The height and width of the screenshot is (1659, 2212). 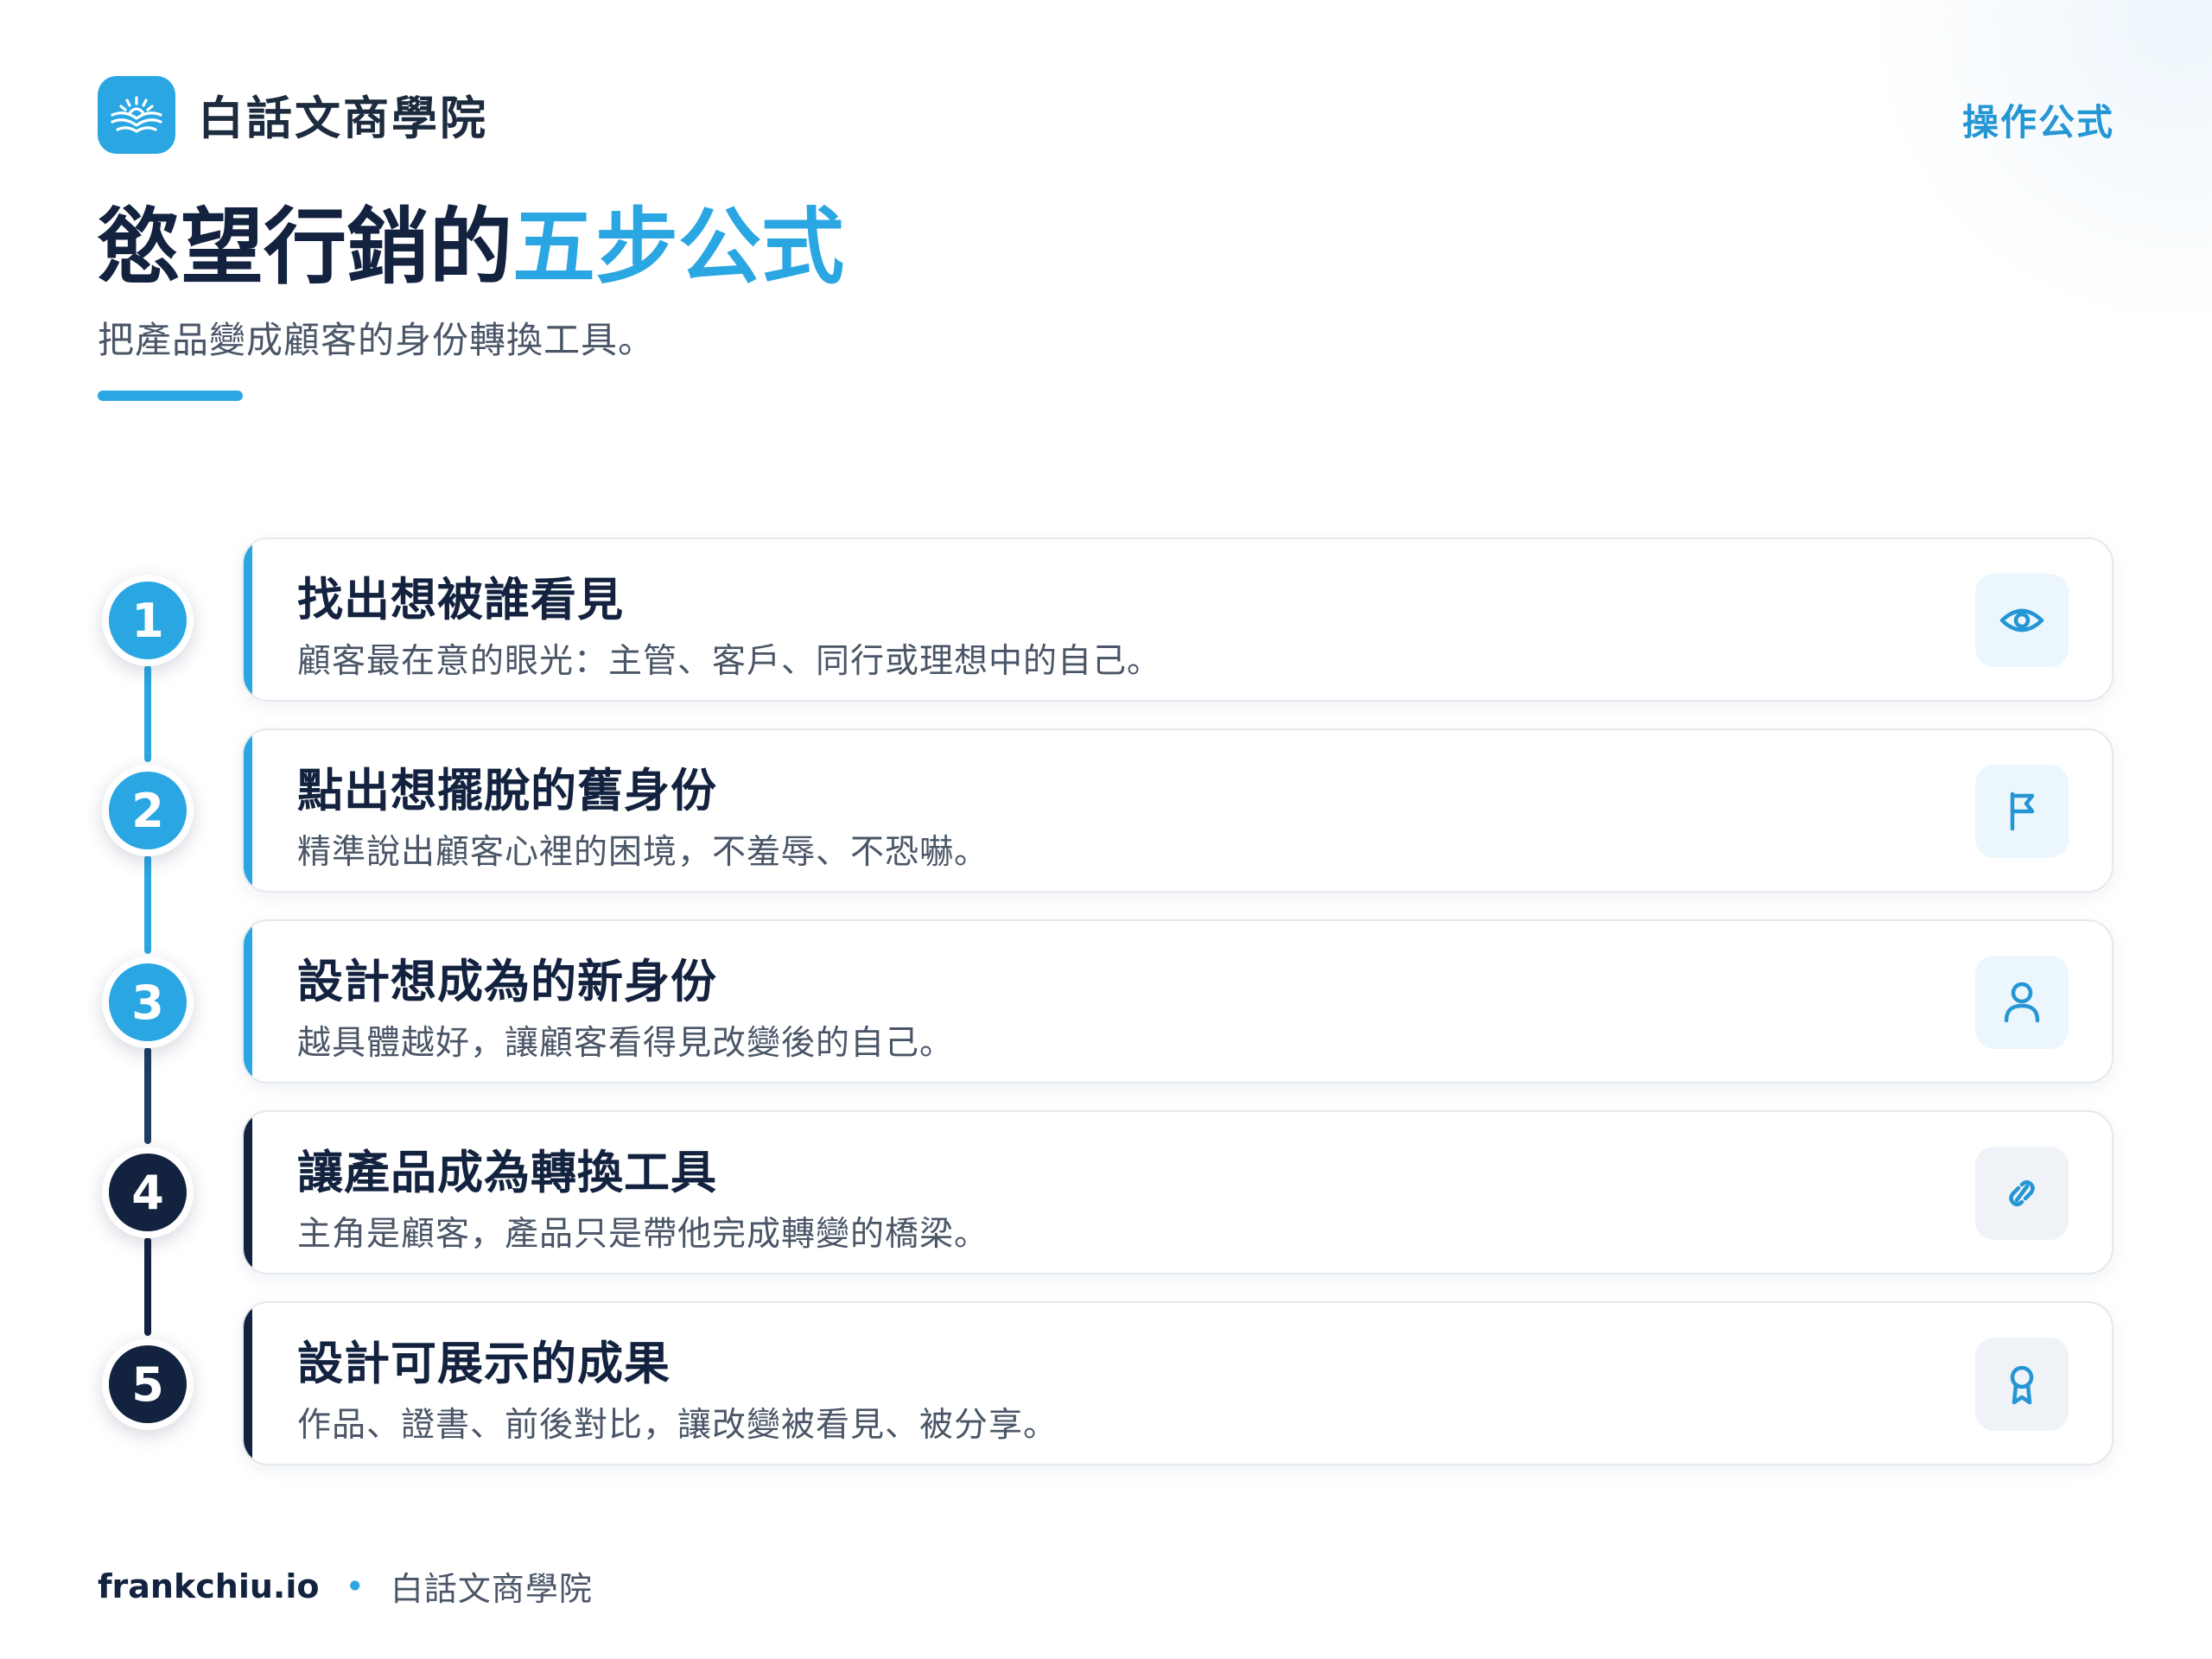 What do you see at coordinates (2037, 122) in the screenshot?
I see `category-tag: 操作公式` at bounding box center [2037, 122].